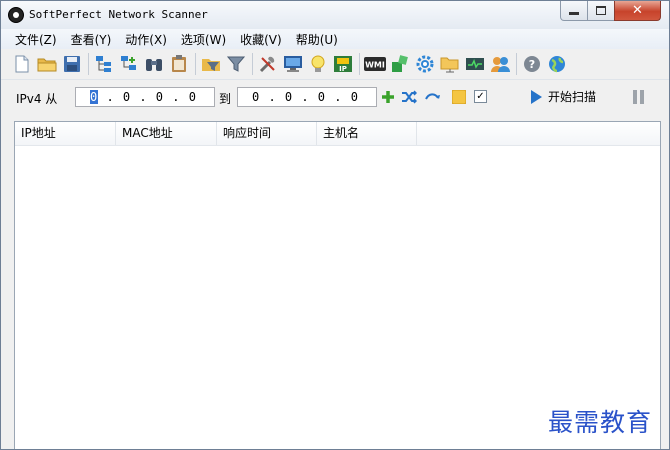  I want to click on expand-tree-icon, so click(104, 64).